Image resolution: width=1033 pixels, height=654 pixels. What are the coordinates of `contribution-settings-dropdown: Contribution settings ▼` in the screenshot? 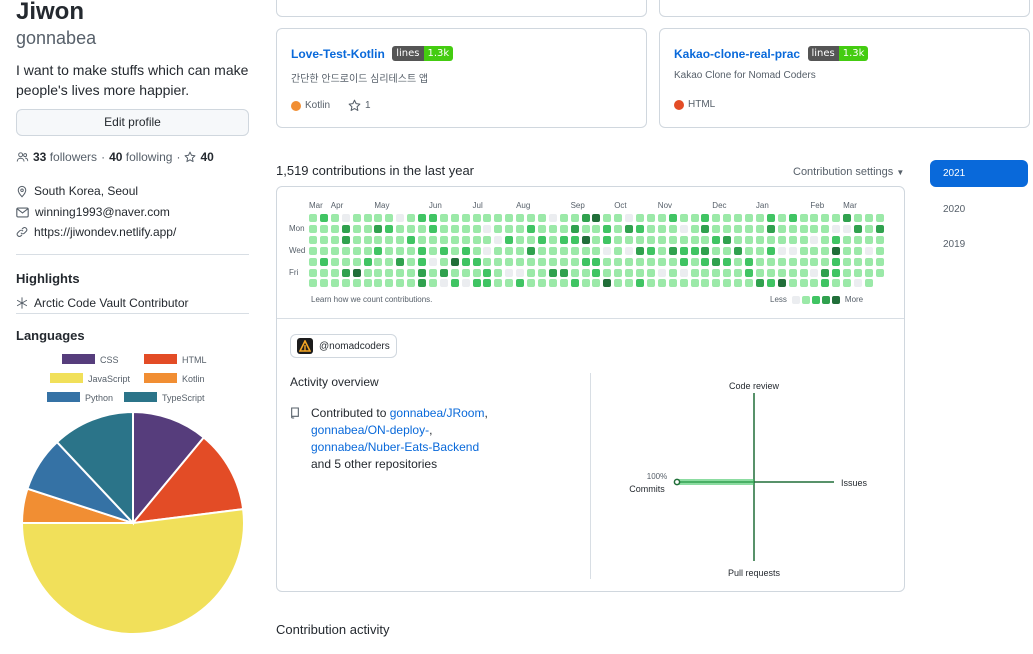 It's located at (848, 172).